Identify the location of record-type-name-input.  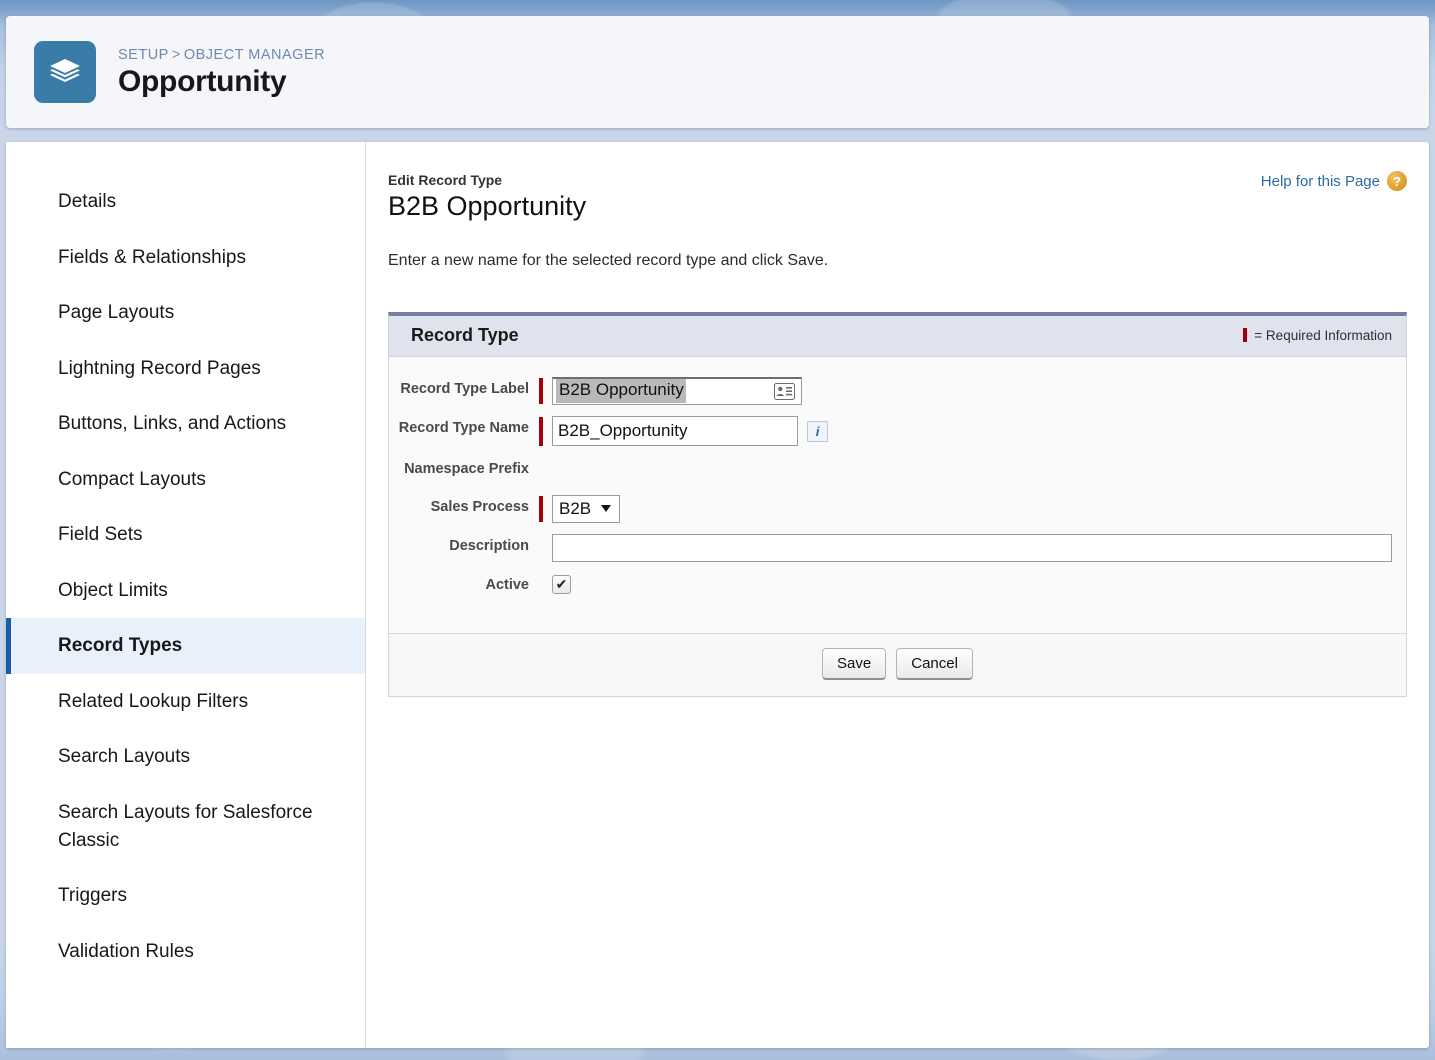
(675, 430).